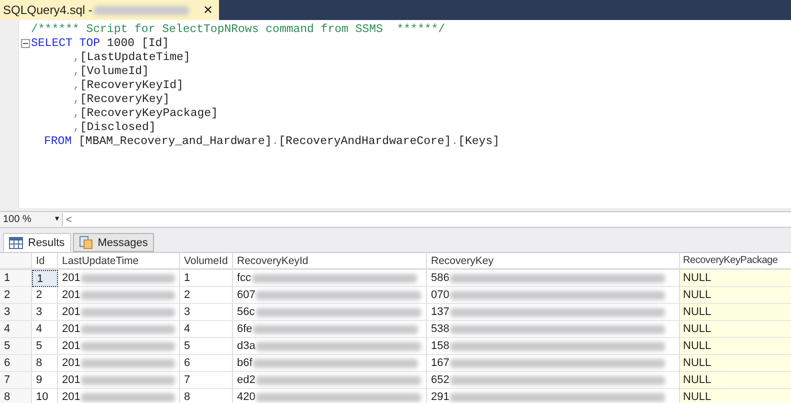 Image resolution: width=791 pixels, height=403 pixels. Describe the element at coordinates (114, 71) in the screenshot. I see `code-identifier: [VolumeId]` at that location.